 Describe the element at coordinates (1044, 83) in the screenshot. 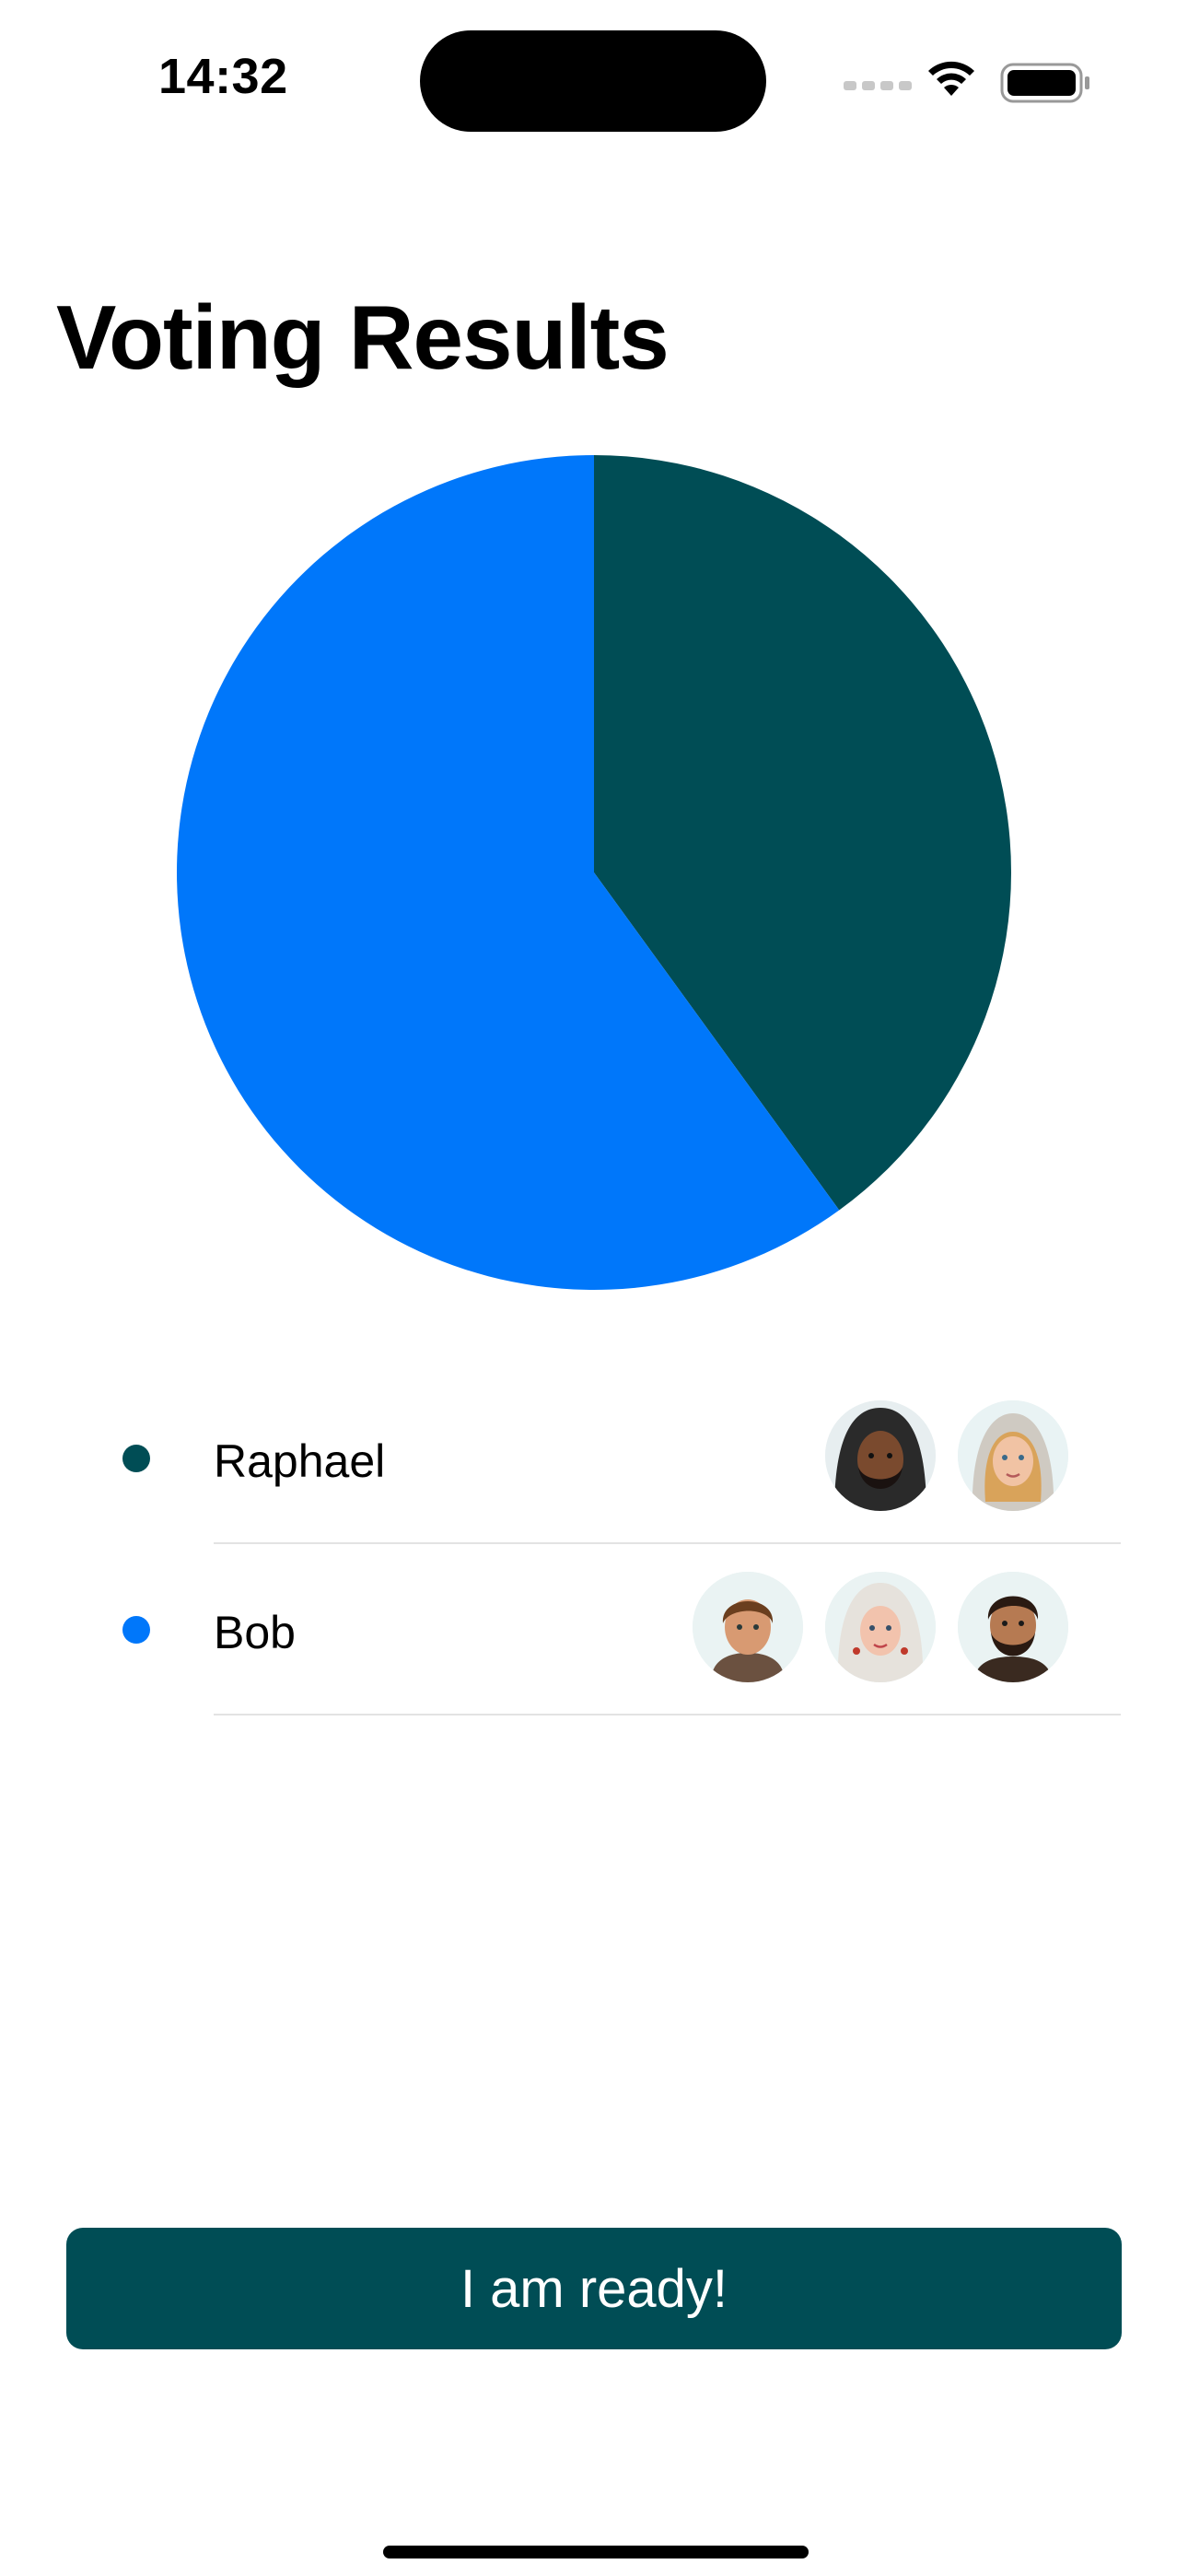

I see `battery-icon` at that location.